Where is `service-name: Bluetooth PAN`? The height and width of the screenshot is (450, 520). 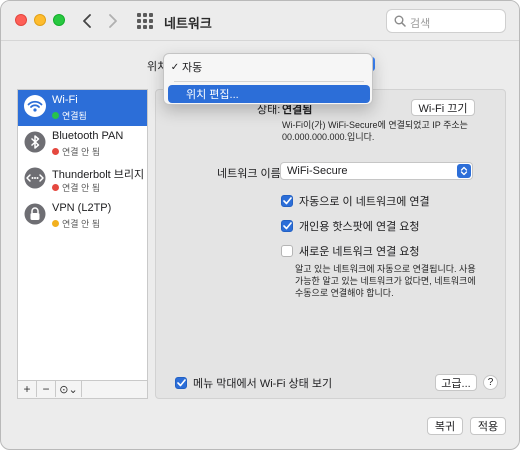
service-name: Bluetooth PAN is located at coordinates (88, 136).